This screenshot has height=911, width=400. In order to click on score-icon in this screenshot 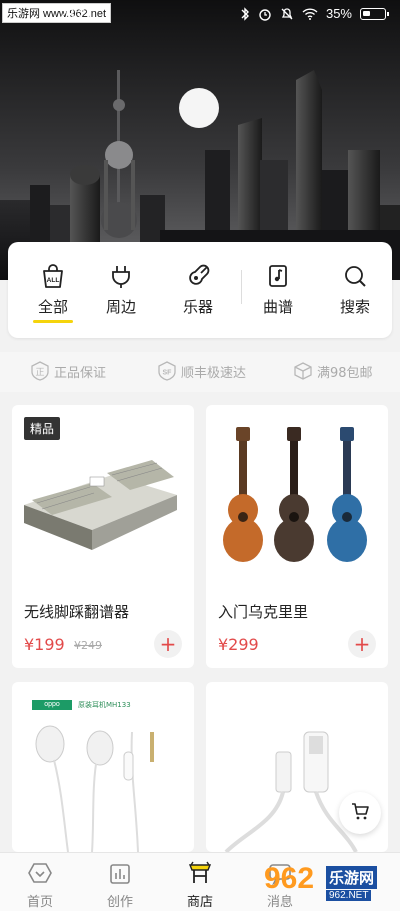, I will do `click(278, 276)`.